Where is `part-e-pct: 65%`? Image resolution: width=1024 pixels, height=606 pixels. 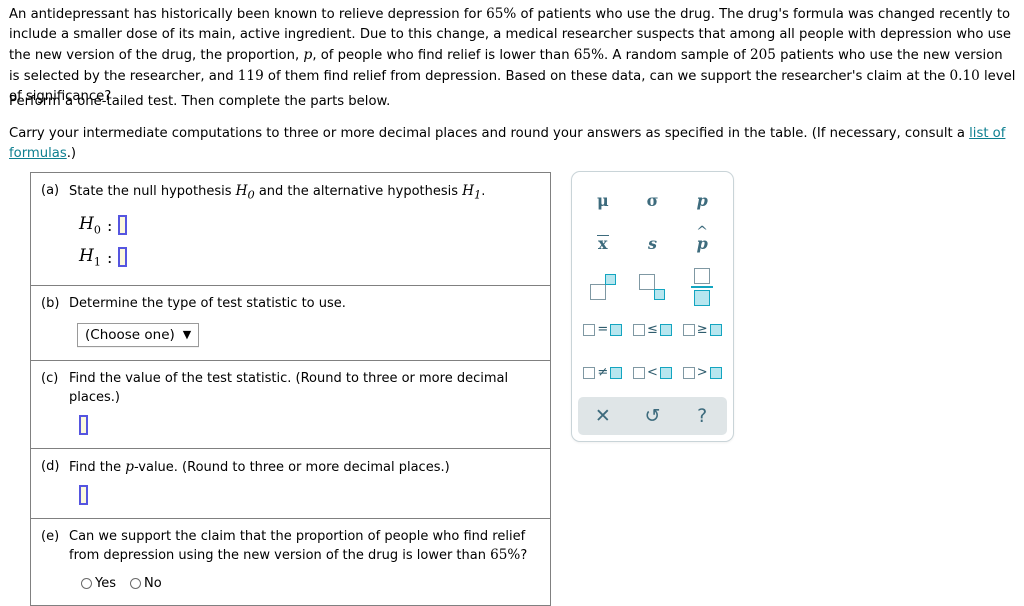 part-e-pct: 65% is located at coordinates (505, 555).